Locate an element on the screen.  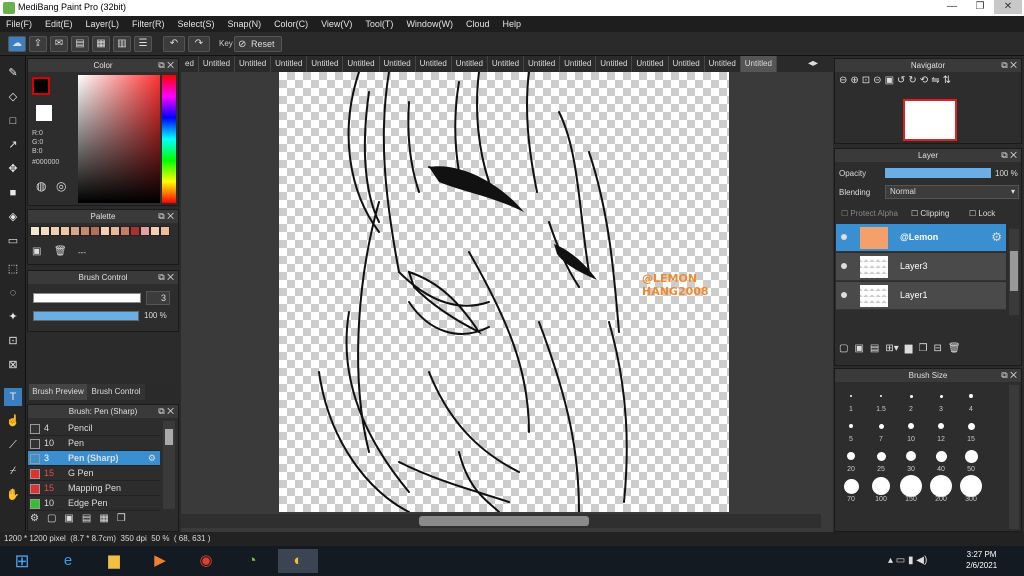
merge-layer-icon: ⊟ is located at coordinates (937, 348).